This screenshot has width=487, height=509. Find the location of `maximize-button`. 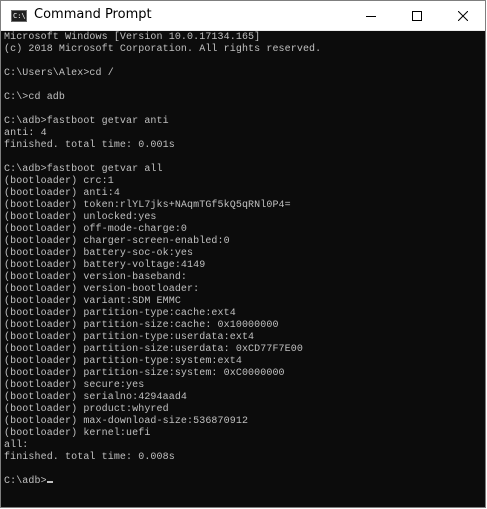

maximize-button is located at coordinates (417, 16).